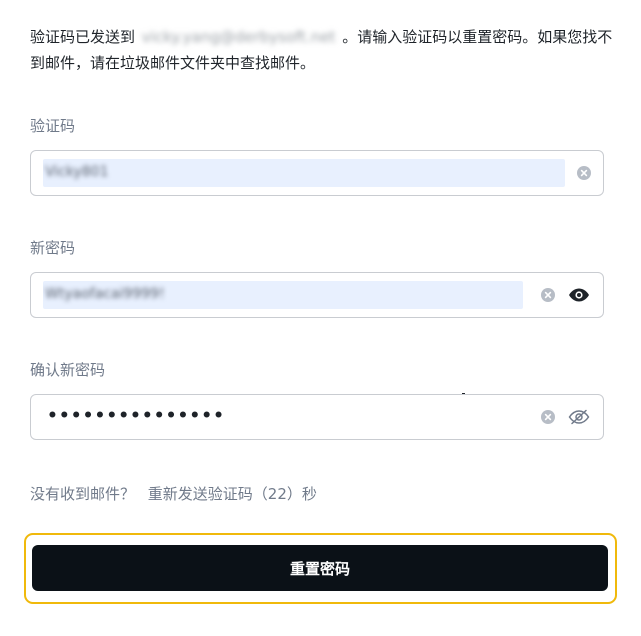 The image size is (641, 636). I want to click on reset-password-button: 重置密码, so click(320, 568).